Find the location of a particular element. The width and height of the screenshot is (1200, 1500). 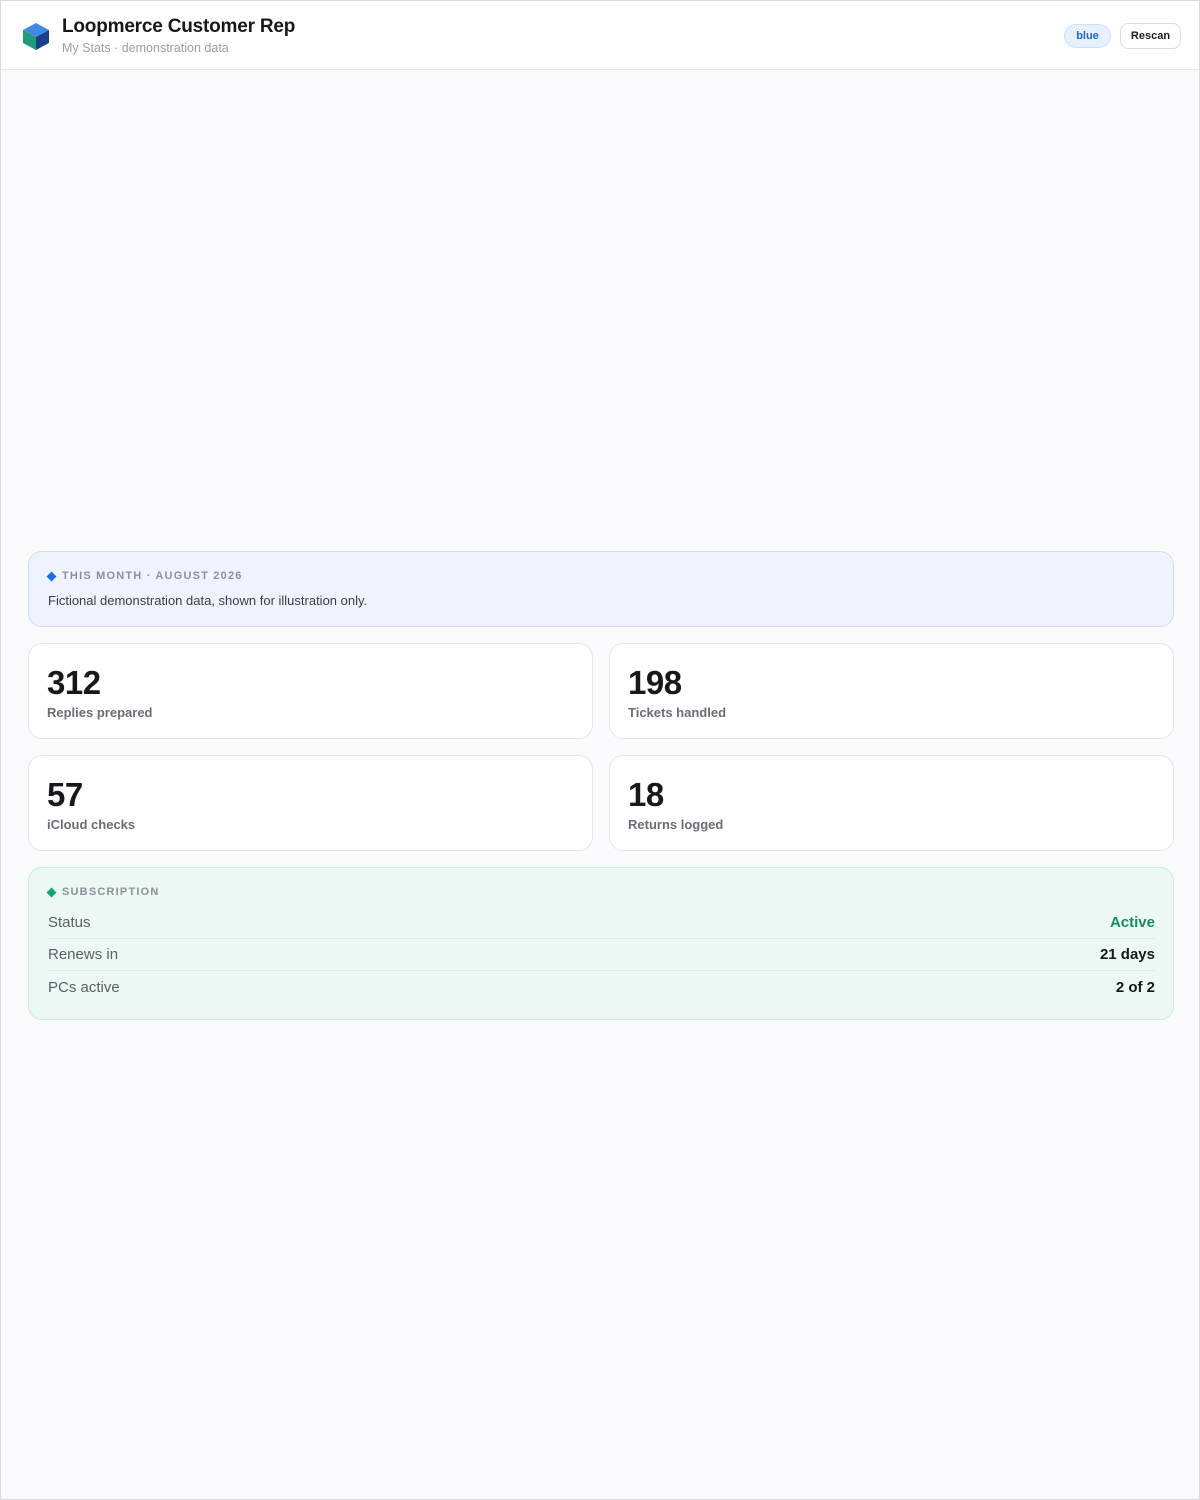

stat-label: Tickets handled is located at coordinates (677, 712).